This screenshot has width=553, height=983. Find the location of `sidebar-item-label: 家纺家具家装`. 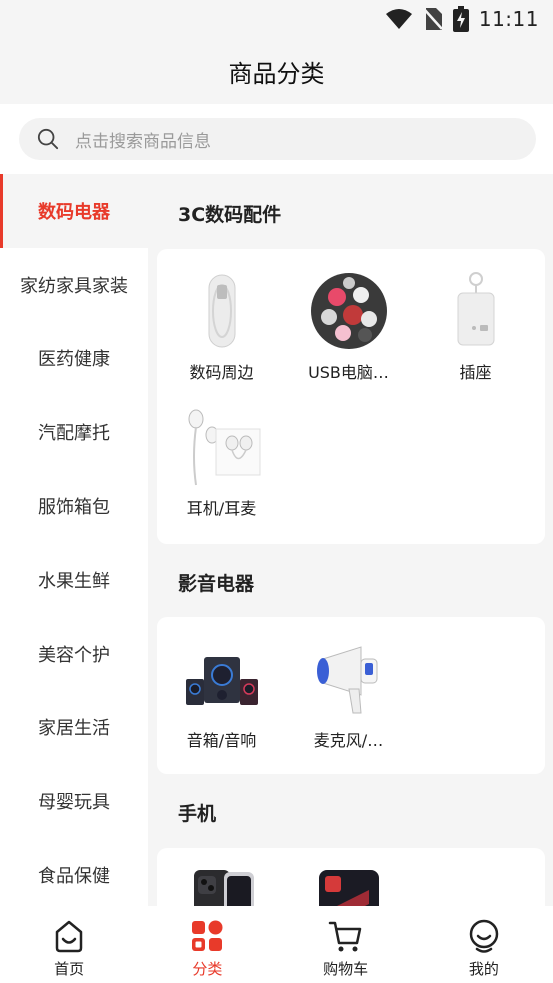

sidebar-item-label: 家纺家具家装 is located at coordinates (74, 286).